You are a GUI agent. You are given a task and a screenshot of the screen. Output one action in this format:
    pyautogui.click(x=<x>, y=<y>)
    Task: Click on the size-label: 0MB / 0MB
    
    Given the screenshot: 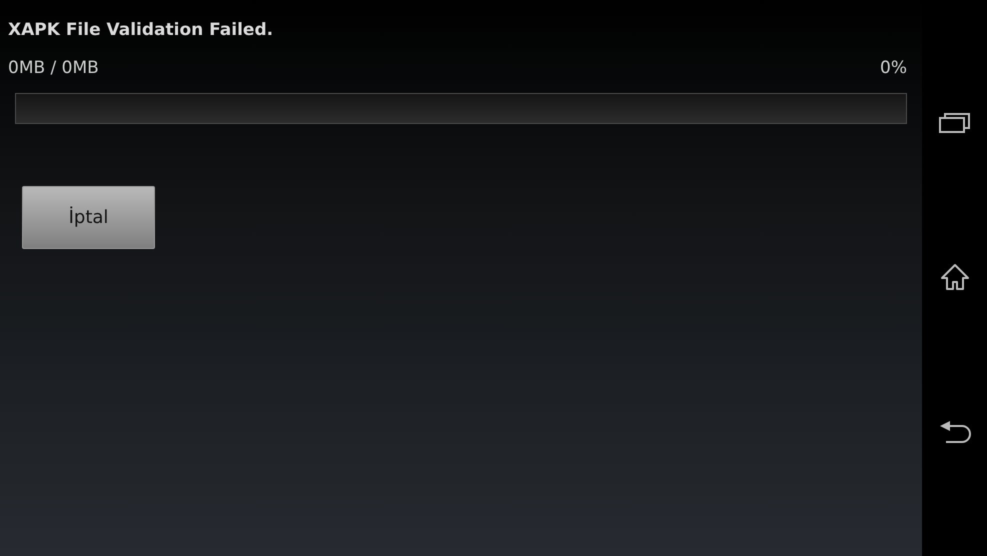 What is the action you would take?
    pyautogui.click(x=53, y=68)
    